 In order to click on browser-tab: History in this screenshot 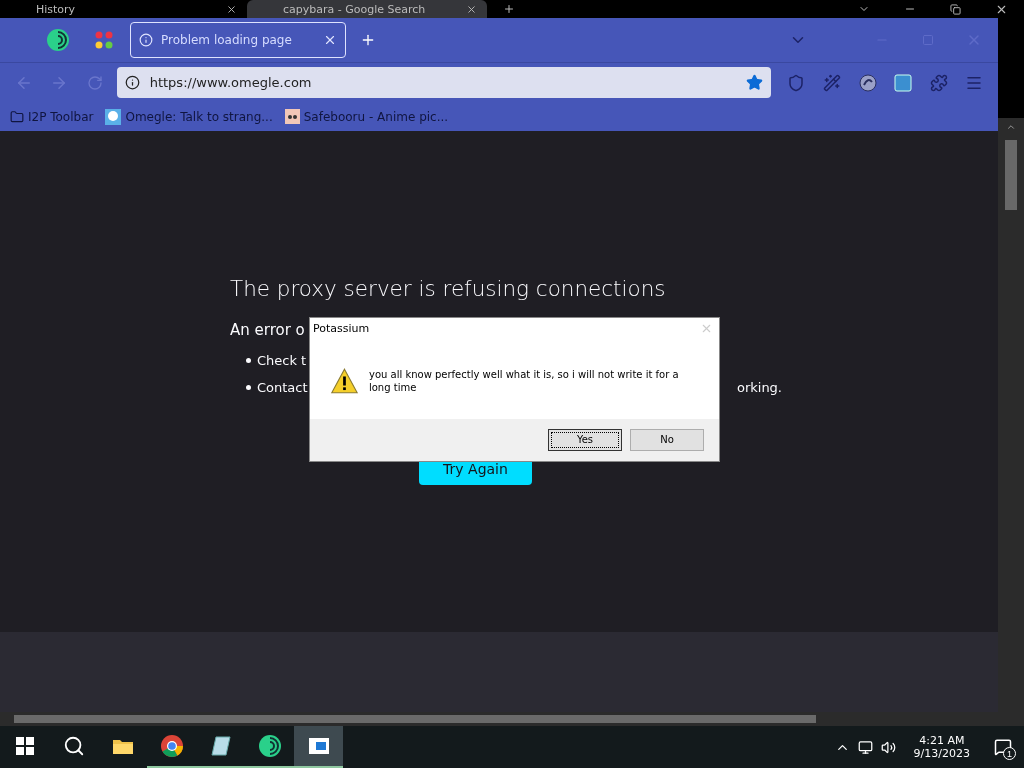, I will do `click(123, 9)`.